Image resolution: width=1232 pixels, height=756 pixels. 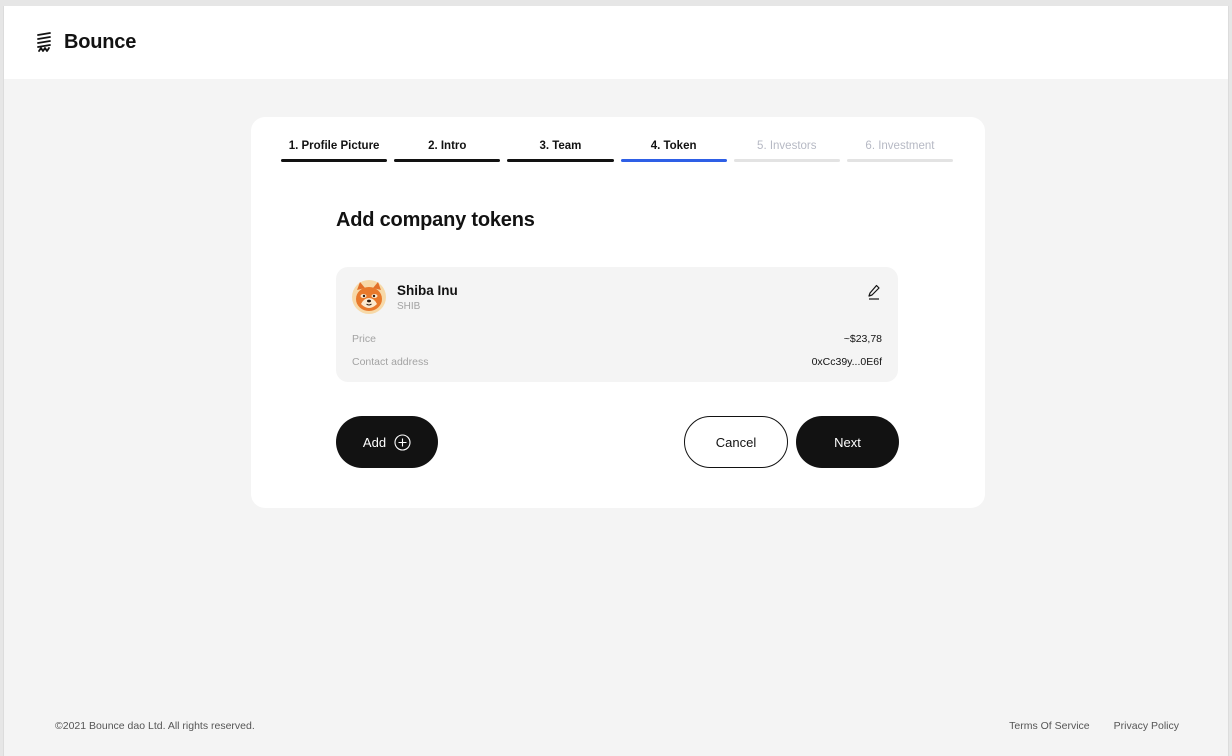 What do you see at coordinates (369, 297) in the screenshot?
I see `shiba-inu-icon` at bounding box center [369, 297].